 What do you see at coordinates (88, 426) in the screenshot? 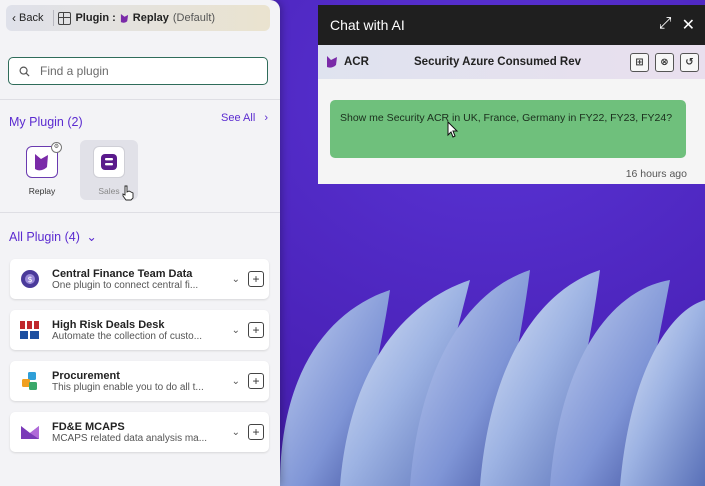
I see `plugin-card-title: FD&E MCAPS` at bounding box center [88, 426].